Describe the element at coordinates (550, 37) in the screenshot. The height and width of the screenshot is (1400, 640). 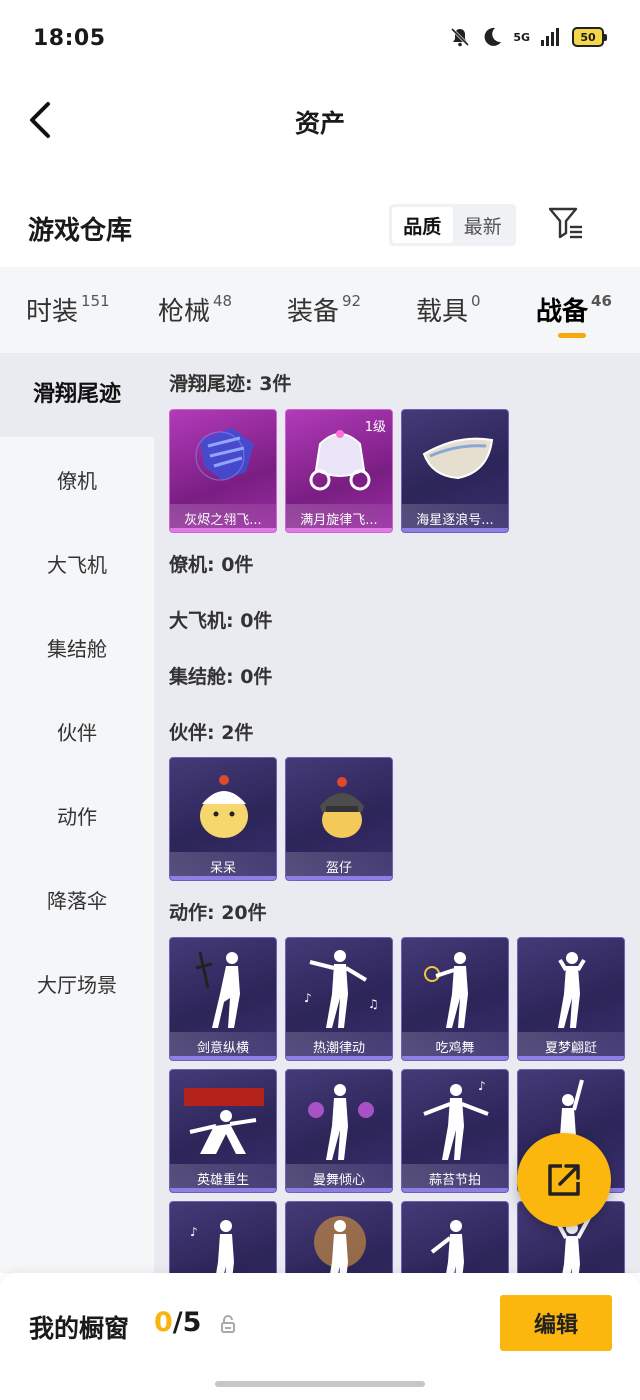
I see `signal-icon` at that location.